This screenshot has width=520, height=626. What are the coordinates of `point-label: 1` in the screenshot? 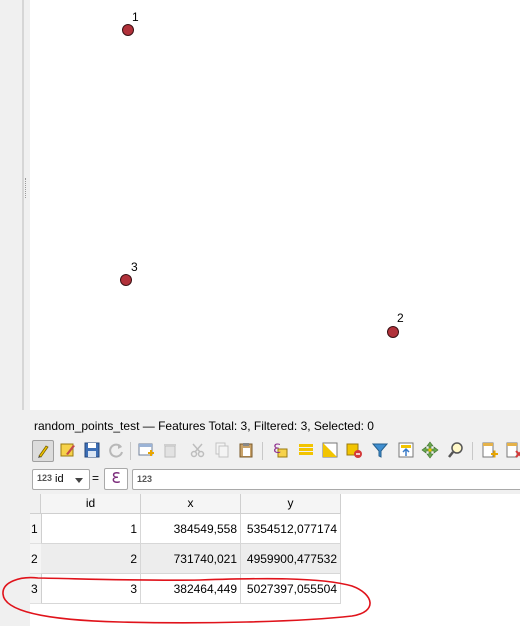 It's located at (135, 17).